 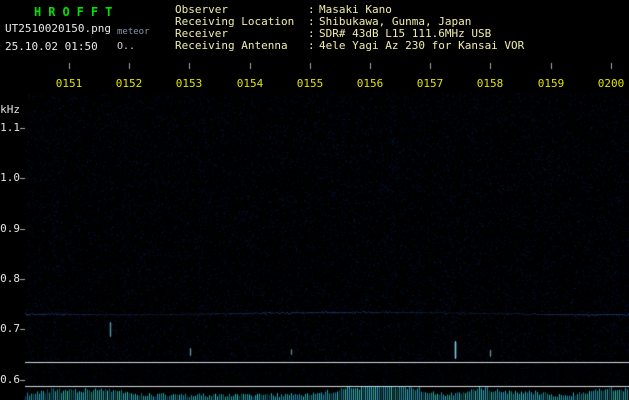 I want to click on freq-tick-label: 0.6, so click(x=10, y=379).